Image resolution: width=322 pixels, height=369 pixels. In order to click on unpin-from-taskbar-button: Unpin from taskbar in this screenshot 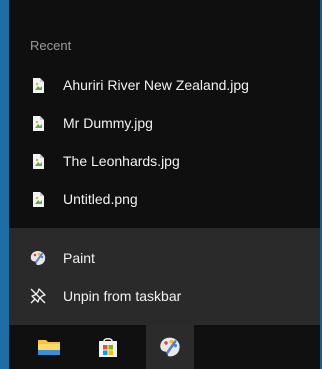, I will do `click(164, 296)`.